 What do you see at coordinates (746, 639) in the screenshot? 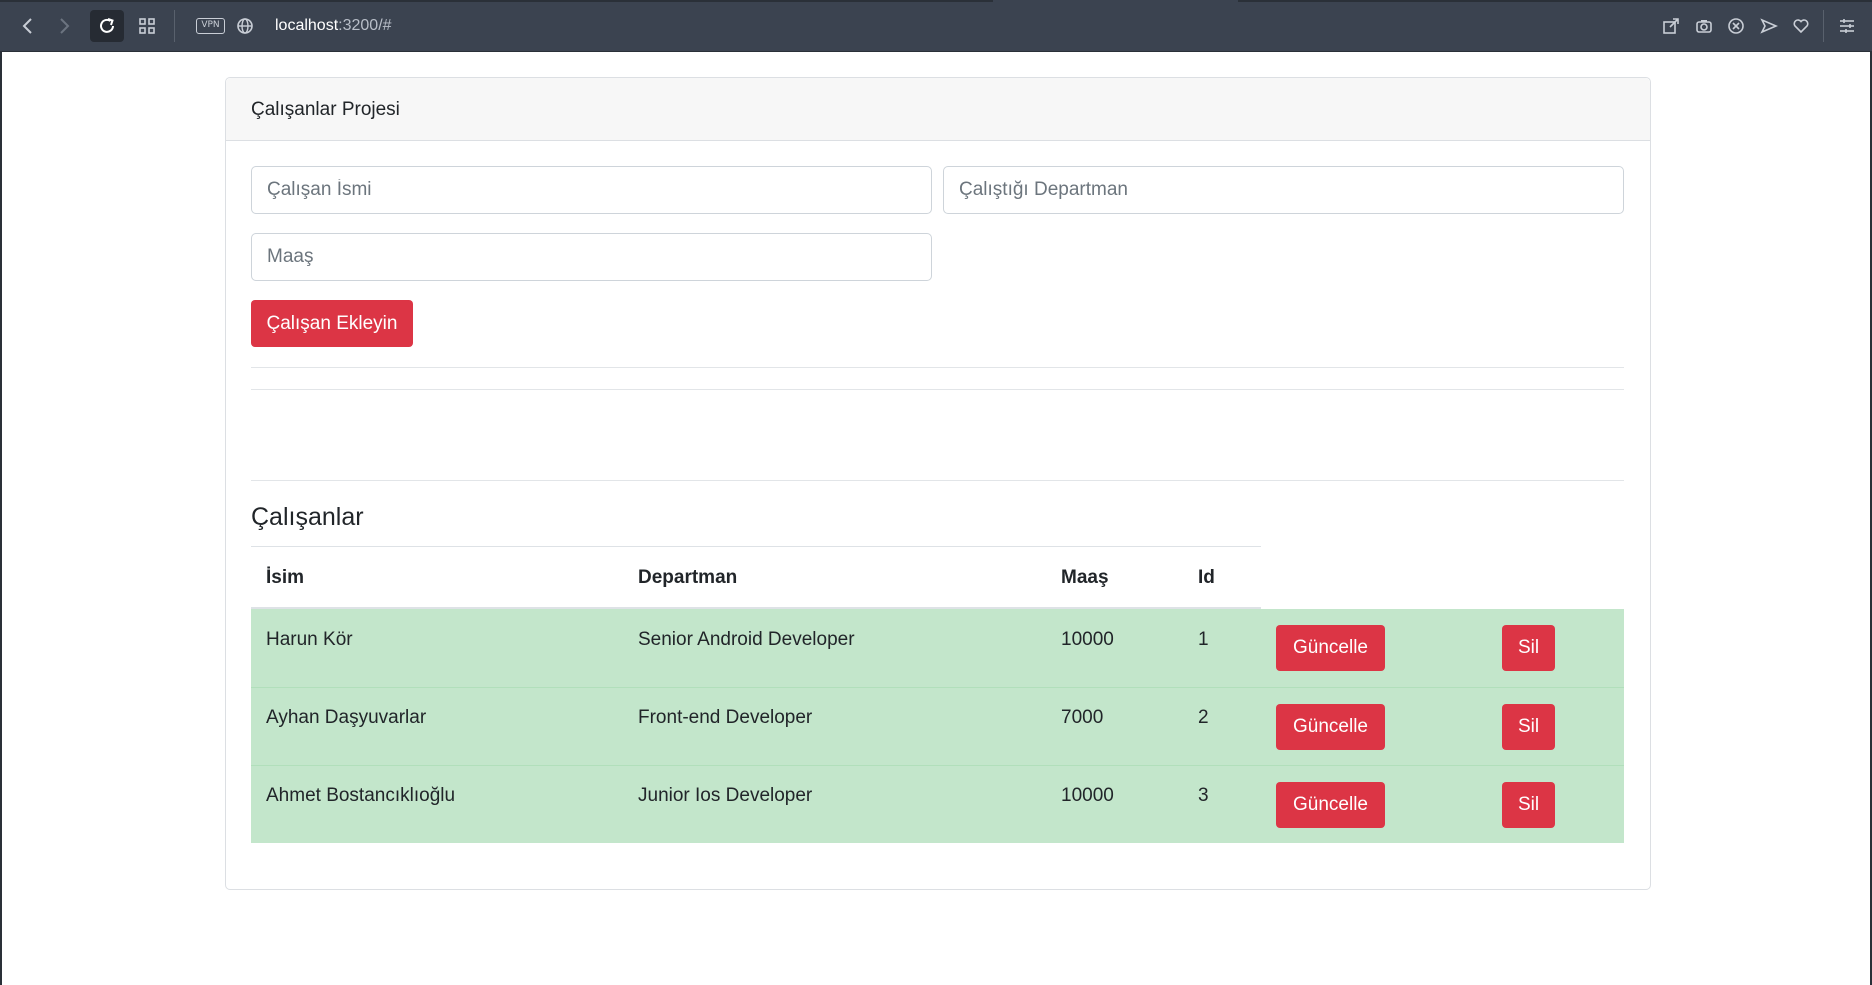
I see `cell-department: Senior Android Developer` at bounding box center [746, 639].